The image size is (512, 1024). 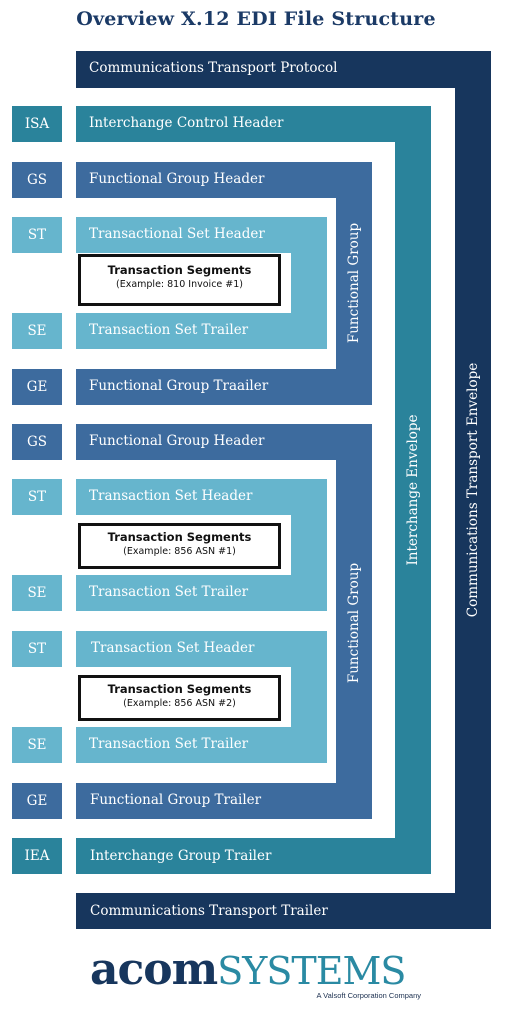 I want to click on gs-tag-2: GS, so click(x=37, y=442).